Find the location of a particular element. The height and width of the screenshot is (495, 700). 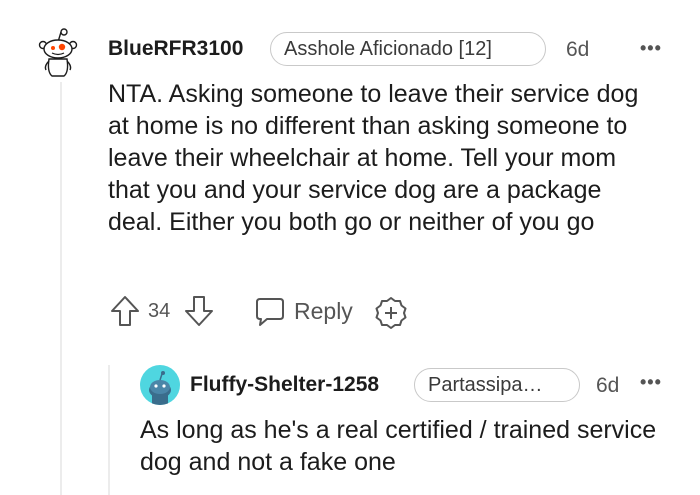

reply-button: Reply is located at coordinates (304, 312).